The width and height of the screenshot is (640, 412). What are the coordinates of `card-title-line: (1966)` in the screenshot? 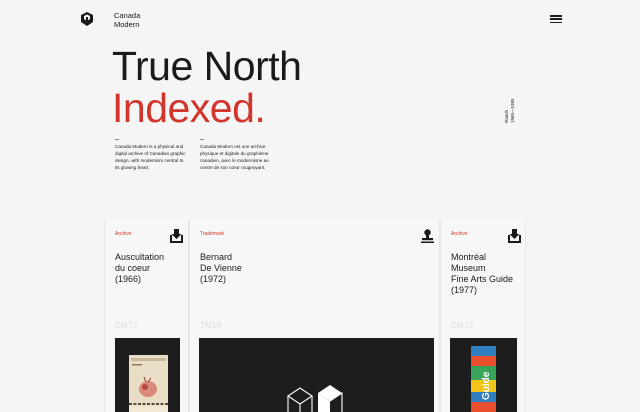 It's located at (128, 279).